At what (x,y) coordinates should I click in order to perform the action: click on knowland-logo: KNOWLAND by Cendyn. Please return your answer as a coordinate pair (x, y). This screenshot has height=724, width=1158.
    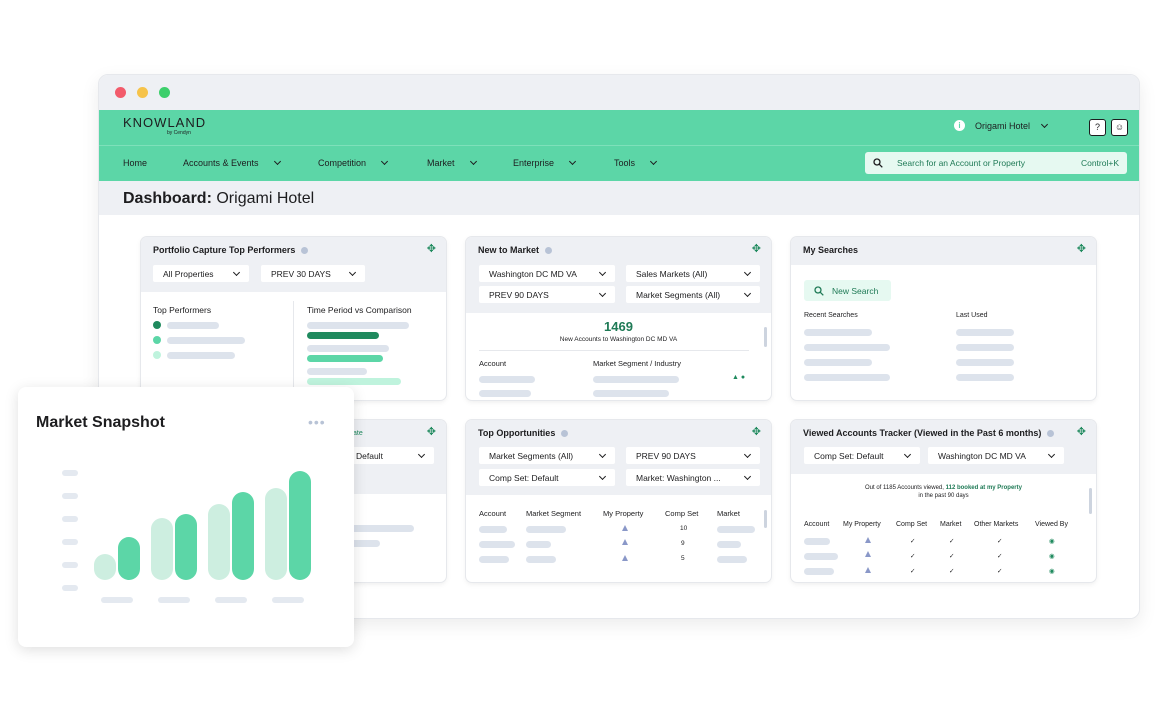
    Looking at the image, I should click on (164, 126).